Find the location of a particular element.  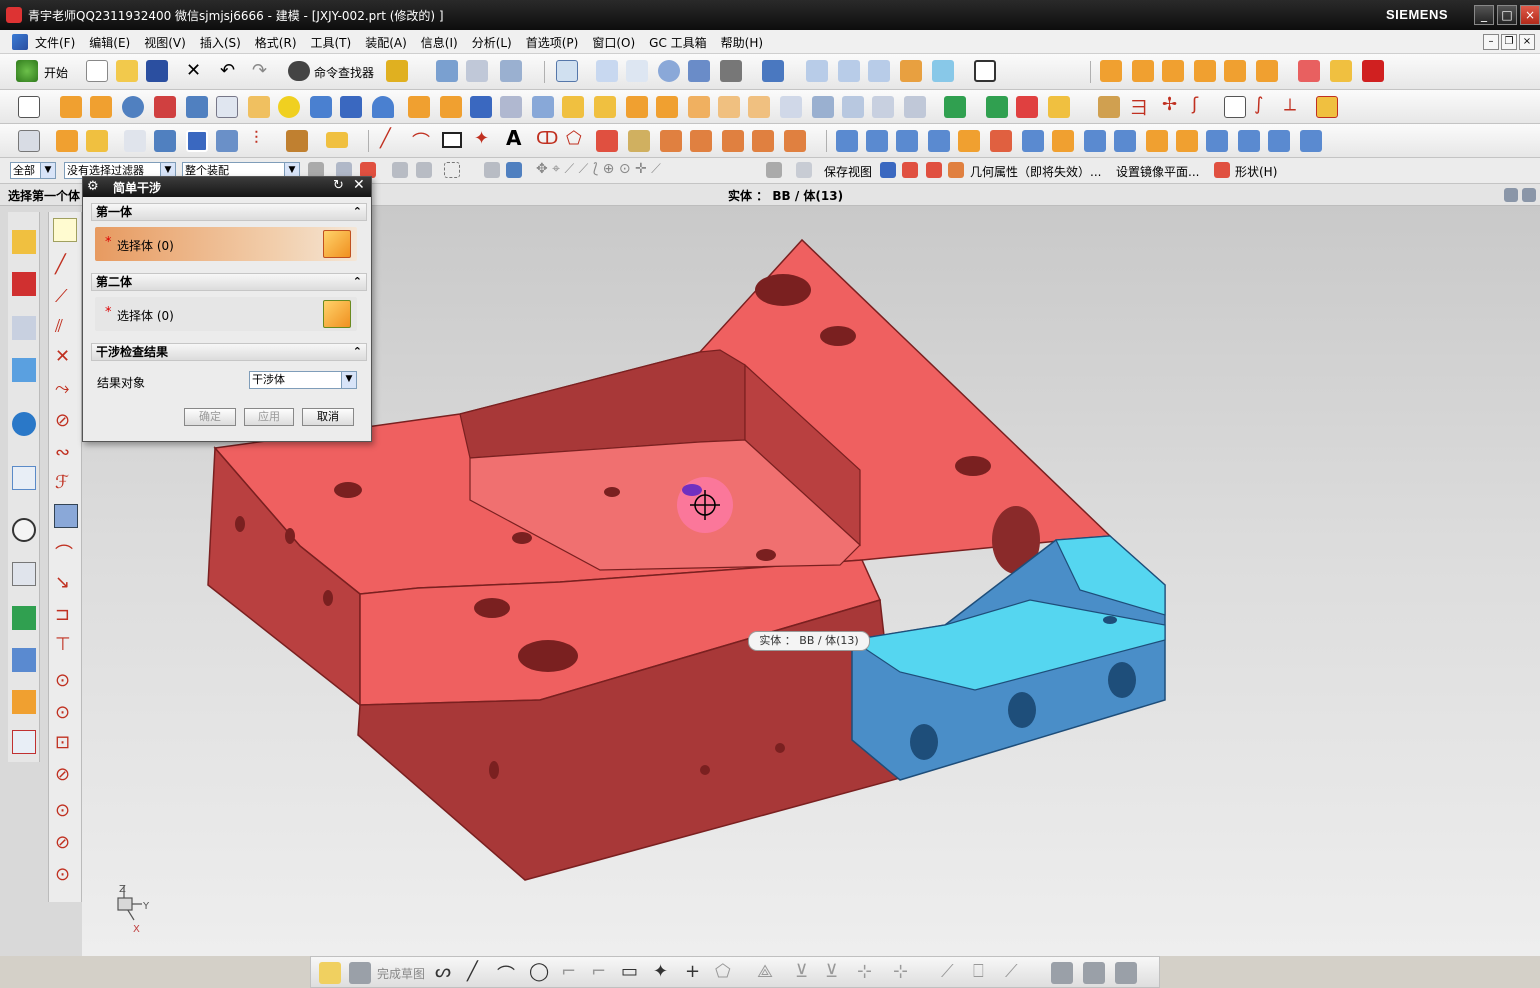

display-constraint-icon: ⎕ is located at coordinates (978, 971).